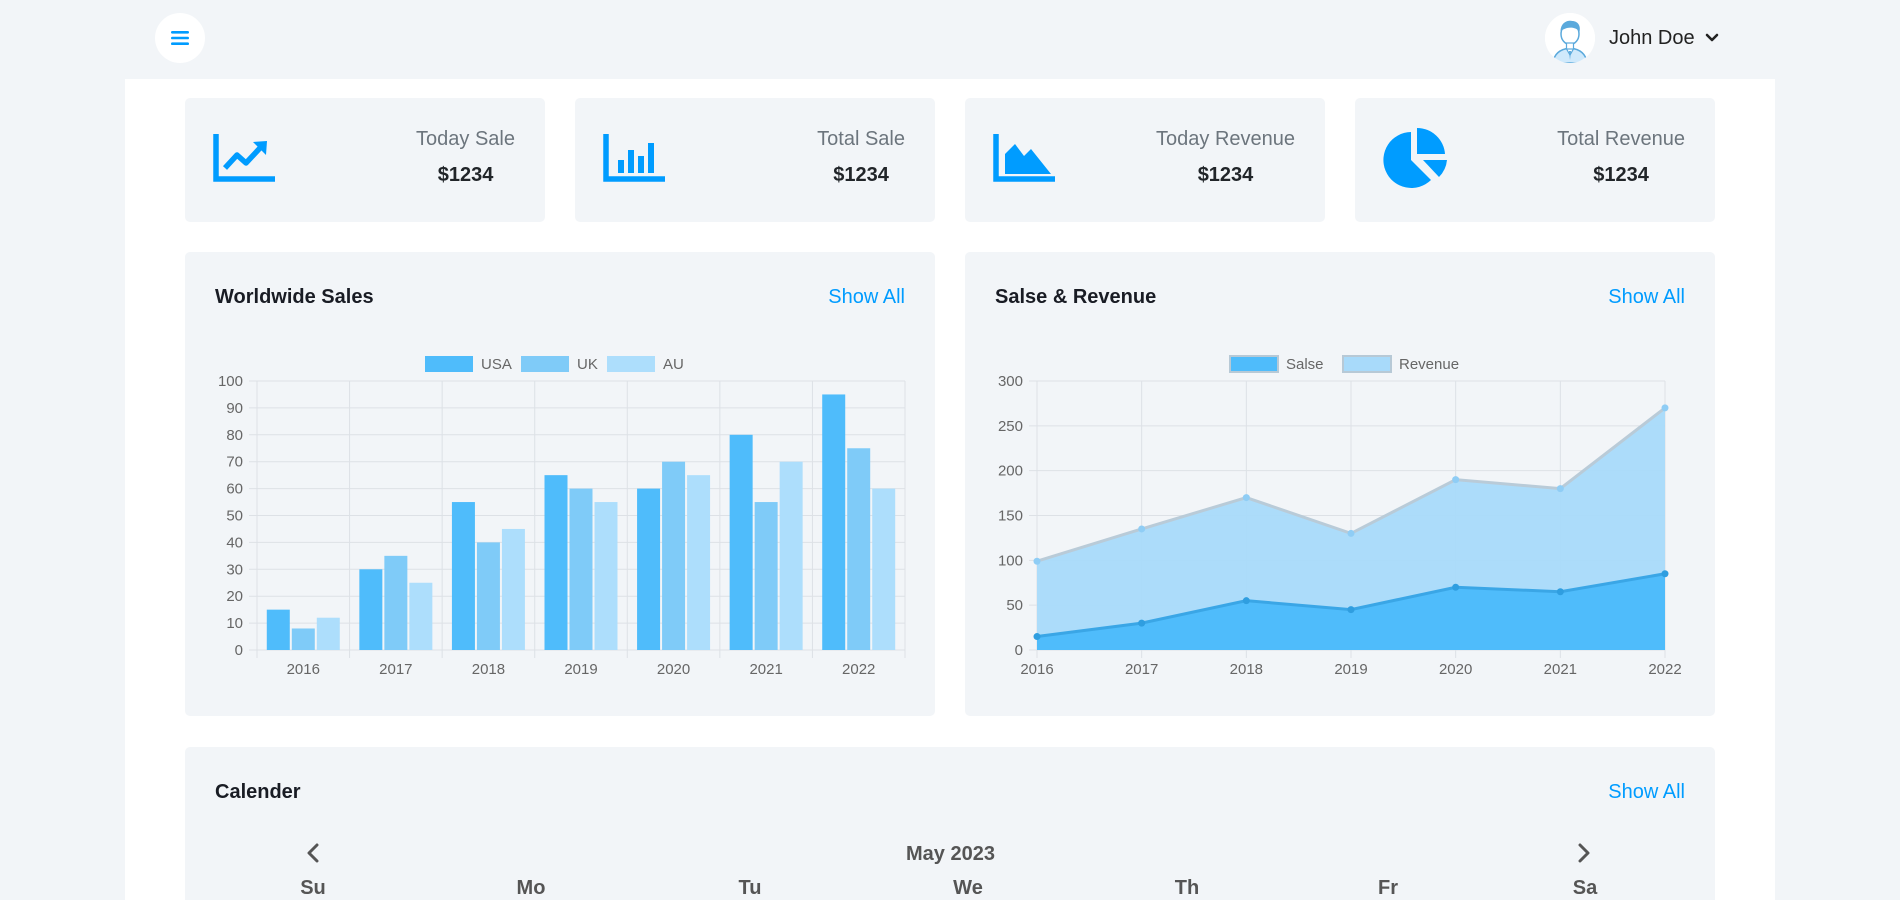 This screenshot has height=900, width=1900. What do you see at coordinates (258, 792) in the screenshot?
I see `card-title: Calender` at bounding box center [258, 792].